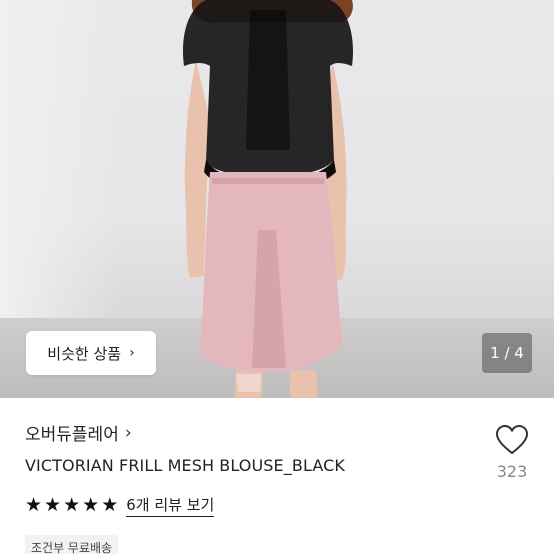 This screenshot has width=554, height=554. What do you see at coordinates (170, 505) in the screenshot?
I see `view-reviews-link: 6개 리뷰 보기` at bounding box center [170, 505].